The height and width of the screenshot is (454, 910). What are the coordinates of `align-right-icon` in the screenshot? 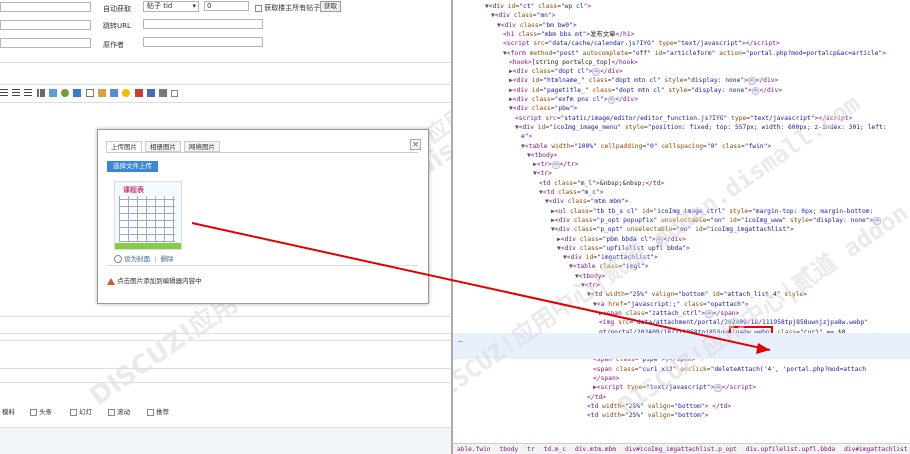 It's located at (28, 93).